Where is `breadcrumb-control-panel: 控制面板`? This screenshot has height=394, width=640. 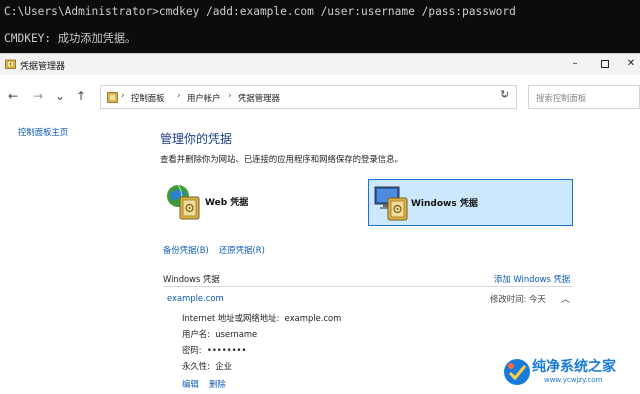 breadcrumb-control-panel: 控制面板 is located at coordinates (148, 98).